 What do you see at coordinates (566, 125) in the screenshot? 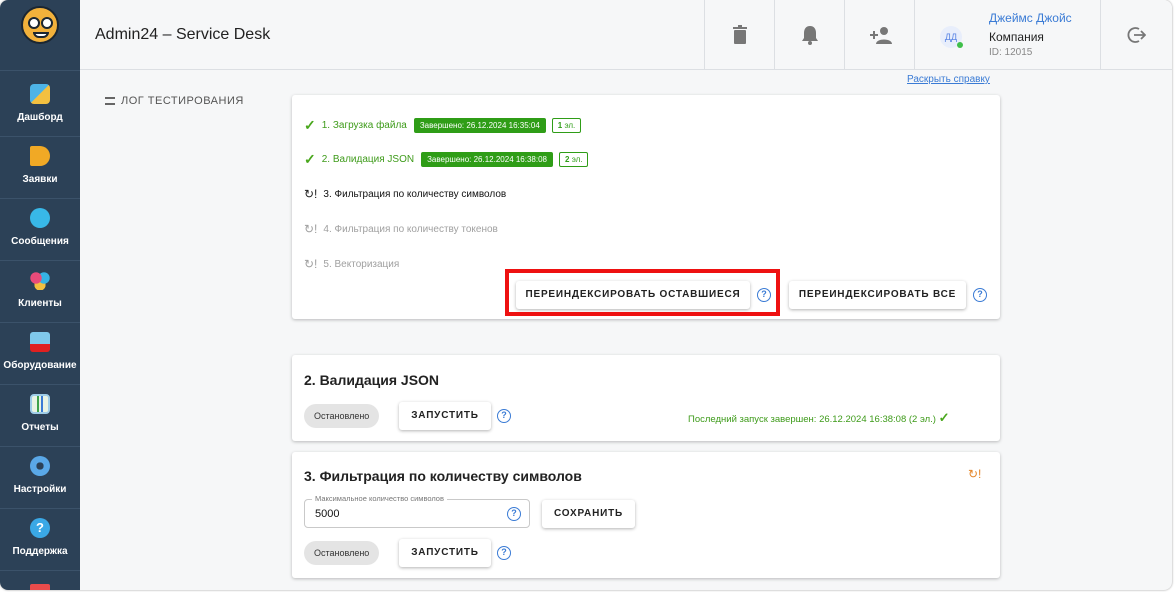
I see `count-badge: 1 эл.` at bounding box center [566, 125].